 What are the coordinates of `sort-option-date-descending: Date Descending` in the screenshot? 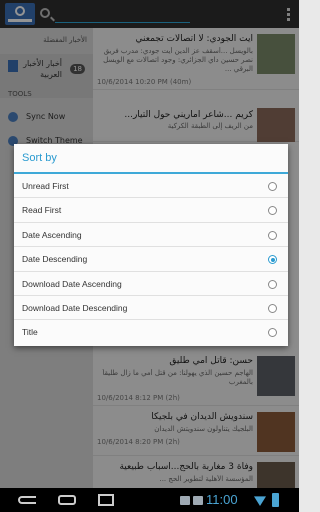 It's located at (151, 259).